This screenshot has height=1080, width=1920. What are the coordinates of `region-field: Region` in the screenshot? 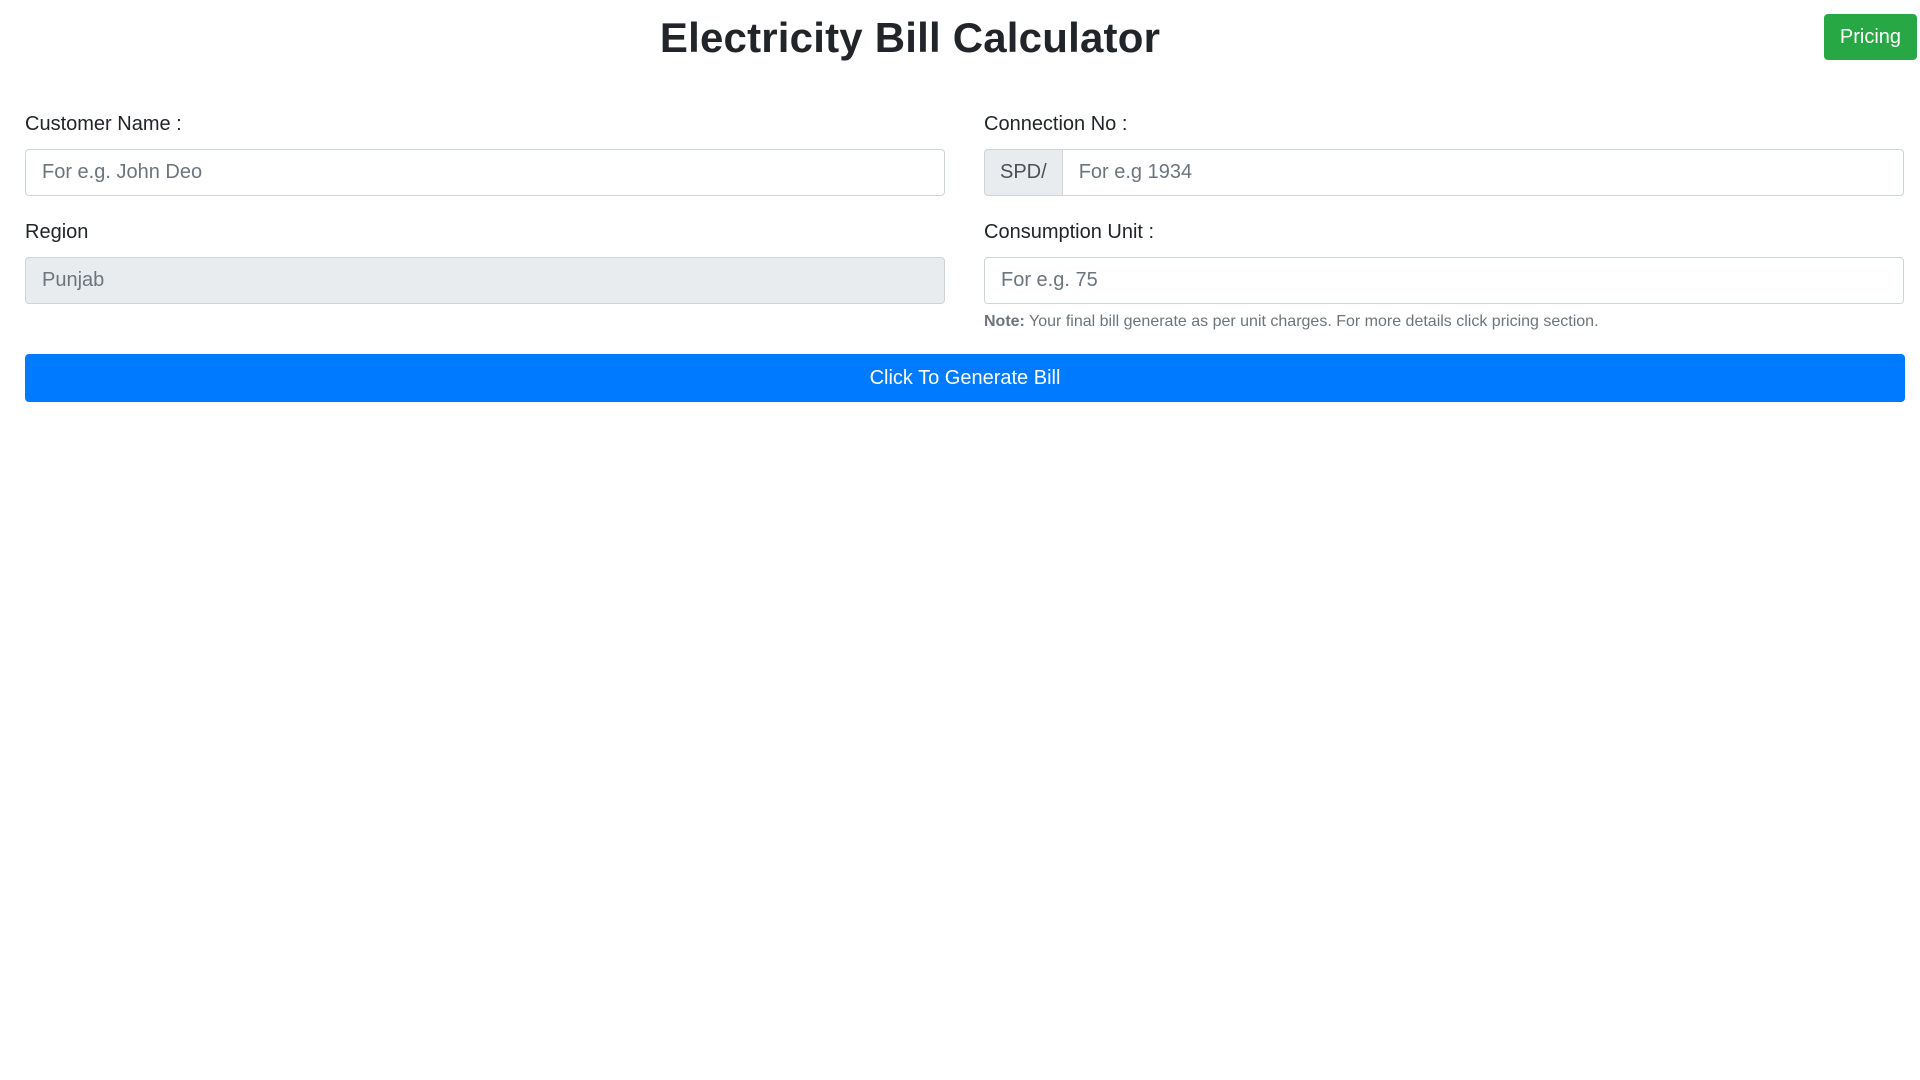 It's located at (485, 262).